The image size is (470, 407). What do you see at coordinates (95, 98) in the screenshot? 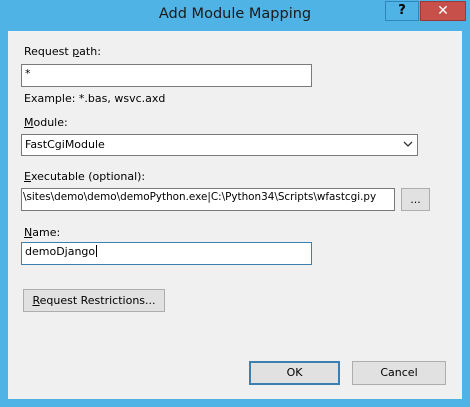
I see `request-path-example: Example: *.bas, wsvc.axd` at bounding box center [95, 98].